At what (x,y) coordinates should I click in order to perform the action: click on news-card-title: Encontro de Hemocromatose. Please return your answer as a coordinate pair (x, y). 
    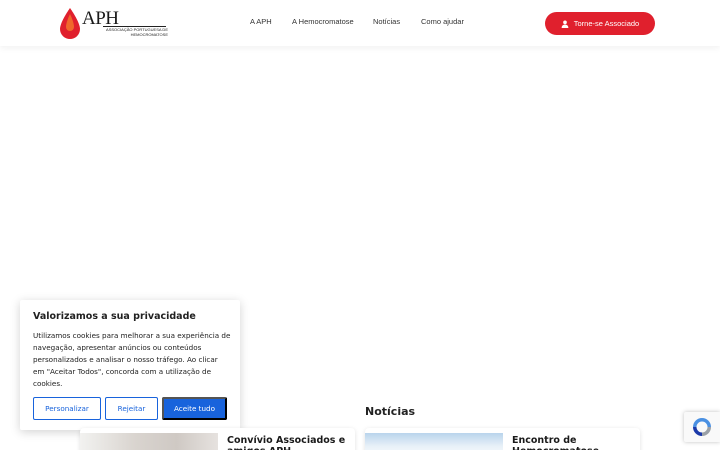
    Looking at the image, I should click on (572, 442).